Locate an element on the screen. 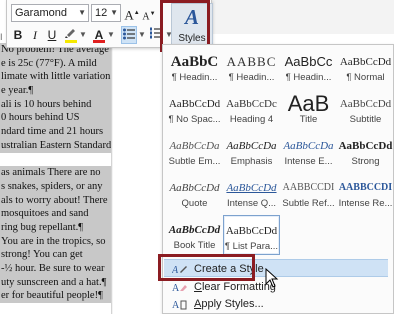 Image resolution: width=394 pixels, height=314 pixels. style-name: Heading 4 is located at coordinates (251, 119).